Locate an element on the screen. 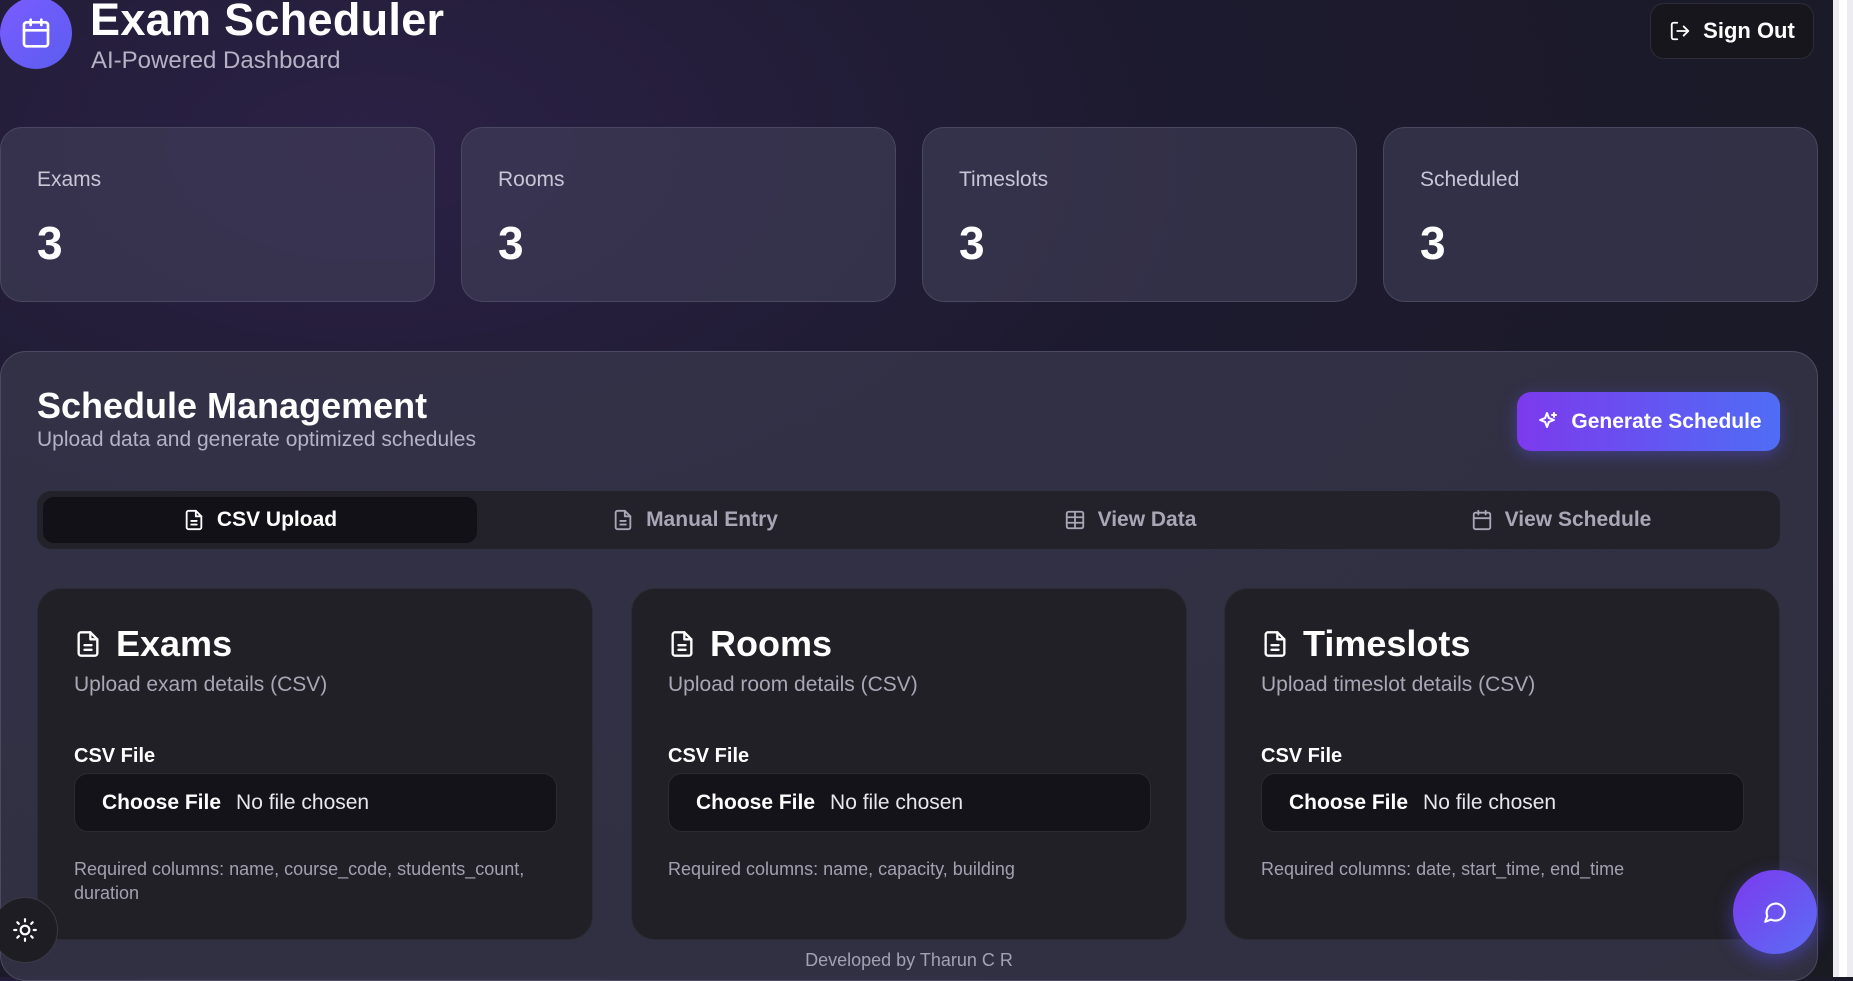 This screenshot has width=1853, height=981. app-logo is located at coordinates (36, 34).